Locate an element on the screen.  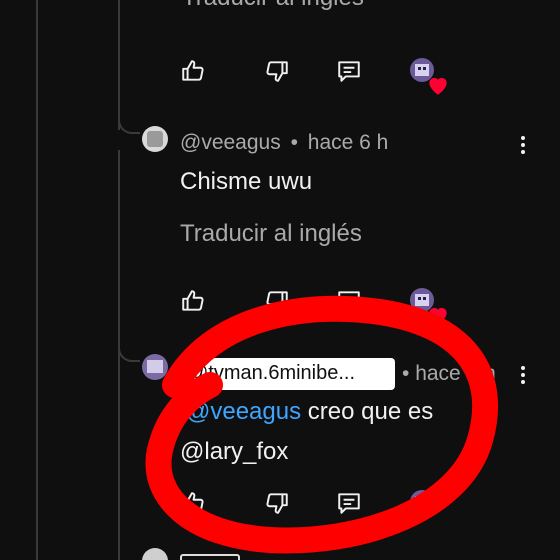
comment-meta: • hace 6 h is located at coordinates (449, 374).